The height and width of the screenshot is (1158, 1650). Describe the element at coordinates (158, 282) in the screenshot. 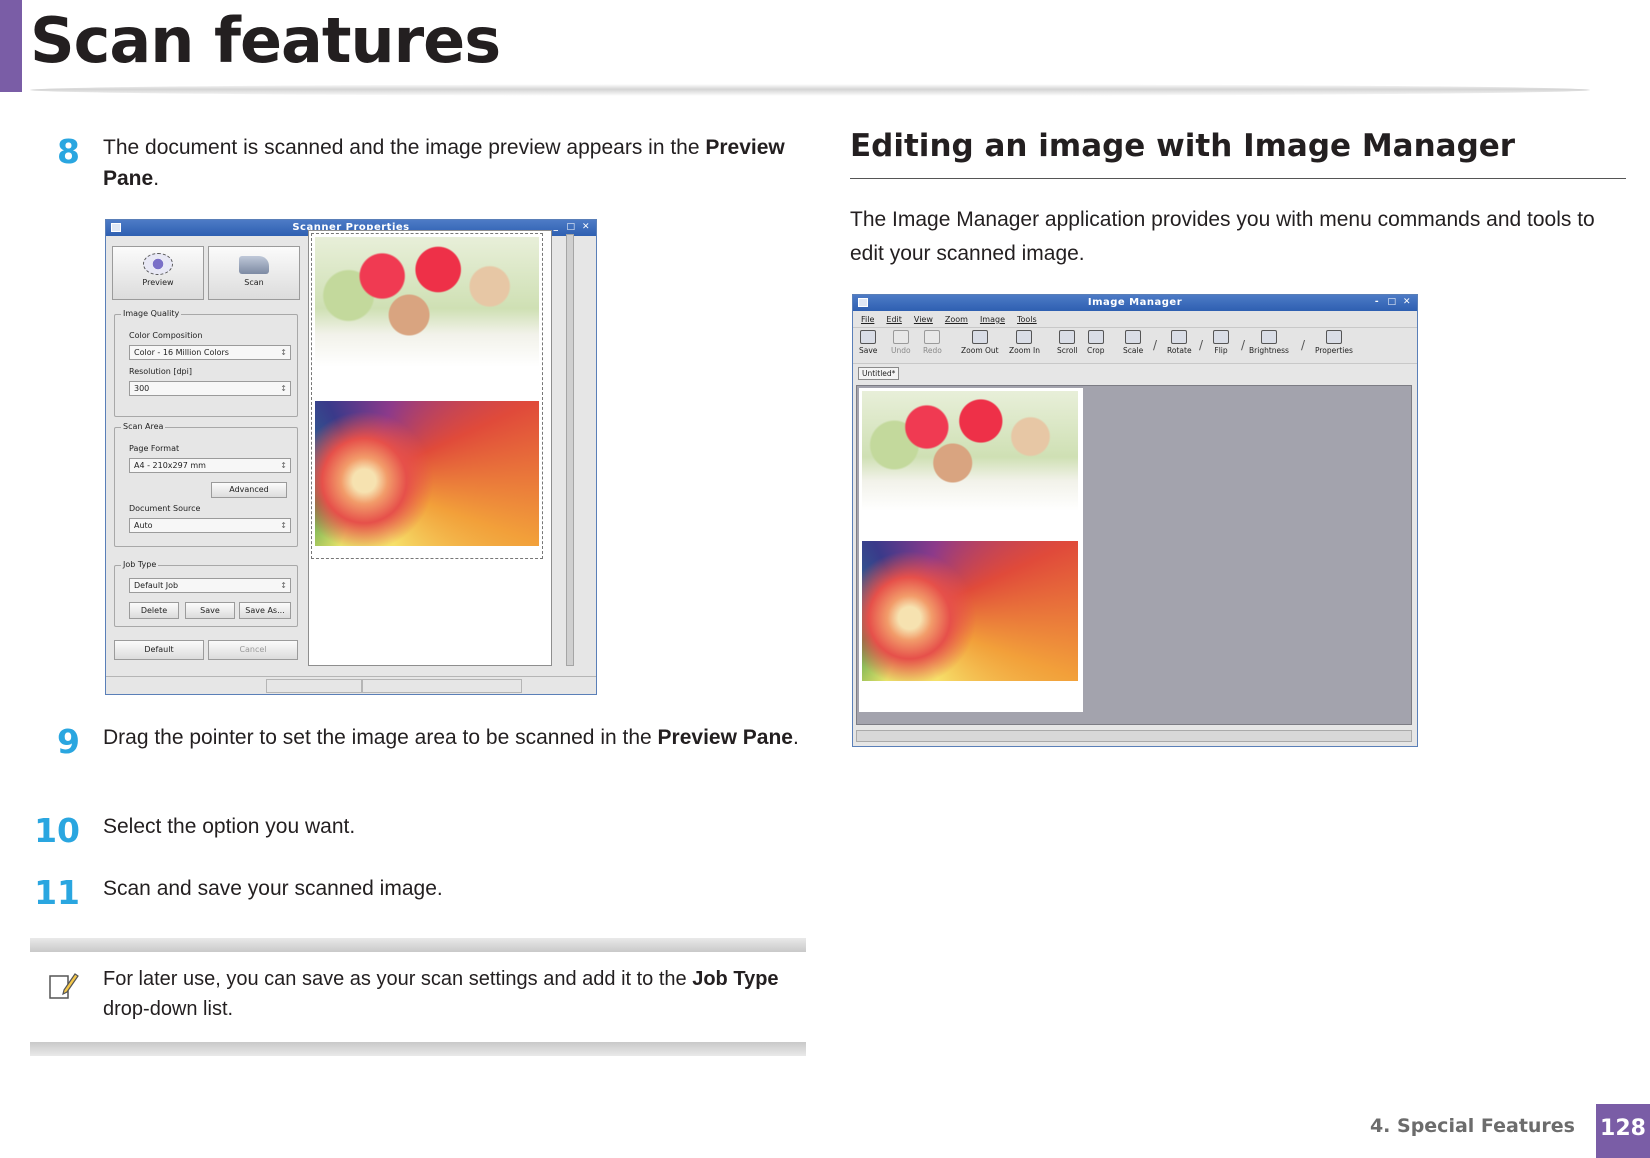

I see `preview-button-label: Preview` at that location.